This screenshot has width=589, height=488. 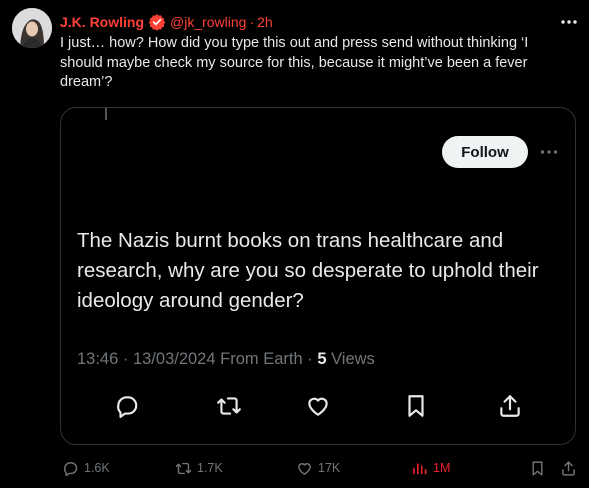 What do you see at coordinates (106, 114) in the screenshot?
I see `text-cursor` at bounding box center [106, 114].